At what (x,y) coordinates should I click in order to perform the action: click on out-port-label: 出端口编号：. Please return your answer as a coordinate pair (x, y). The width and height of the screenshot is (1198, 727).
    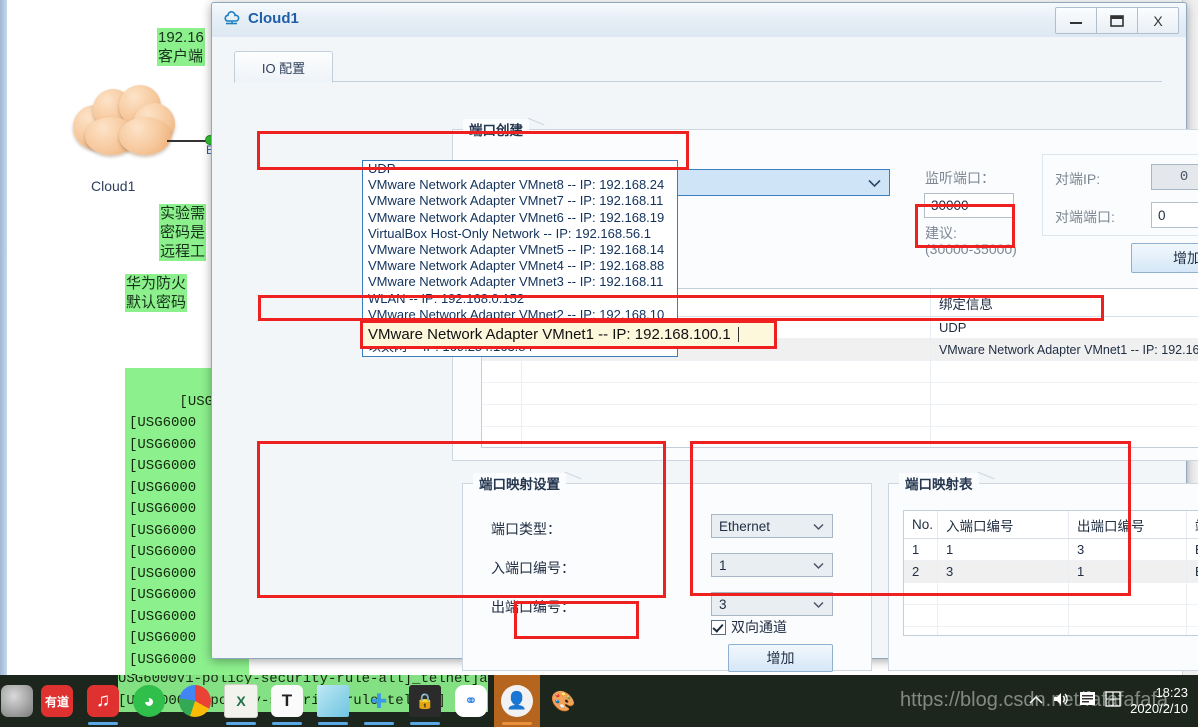
    Looking at the image, I should click on (533, 607).